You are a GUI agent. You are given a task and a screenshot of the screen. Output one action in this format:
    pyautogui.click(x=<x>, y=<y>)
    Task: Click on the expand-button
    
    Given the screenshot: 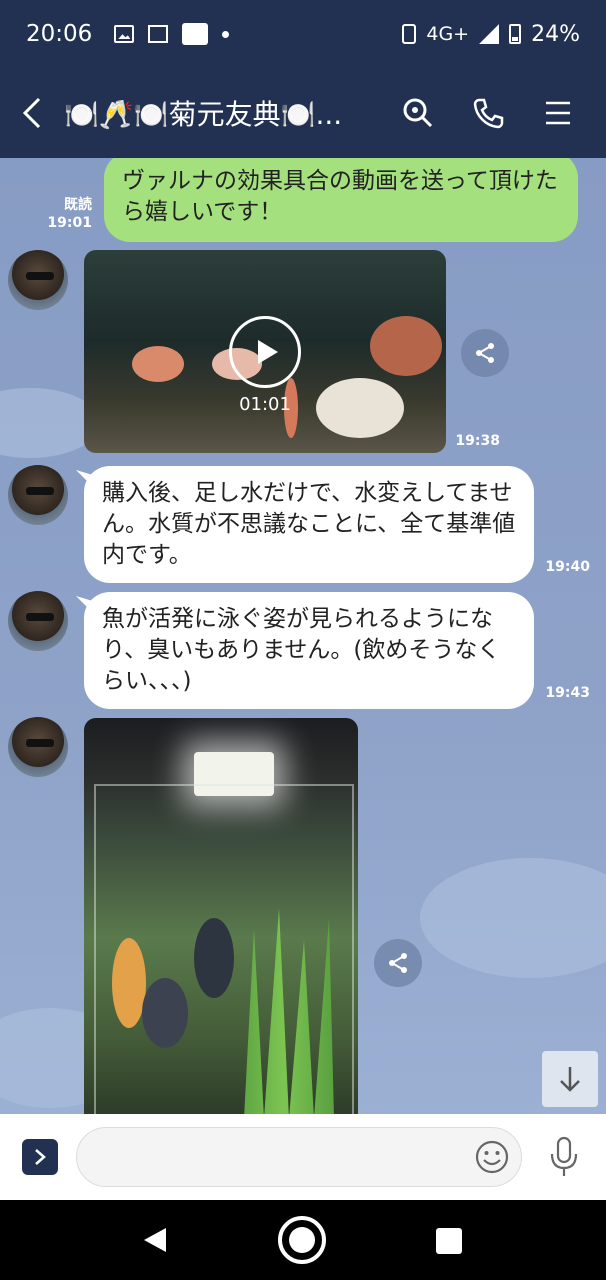 What is the action you would take?
    pyautogui.click(x=40, y=1157)
    